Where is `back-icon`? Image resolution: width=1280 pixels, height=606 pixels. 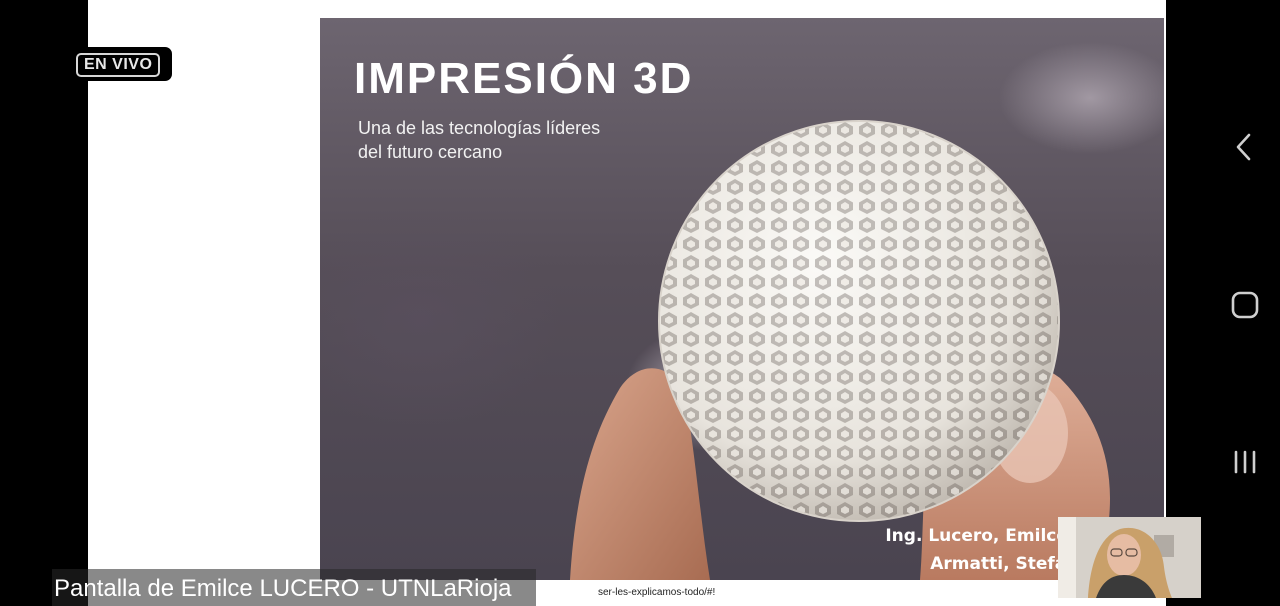
back-icon is located at coordinates (1245, 147).